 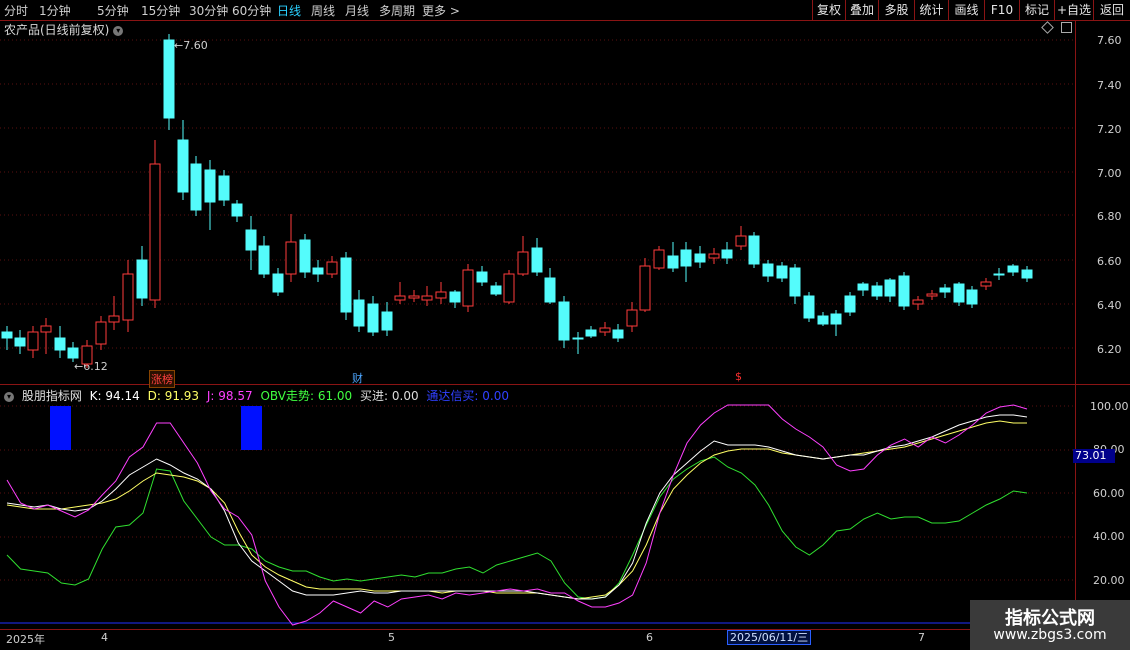 I want to click on indicator-tick: 100.00, so click(x=1109, y=406).